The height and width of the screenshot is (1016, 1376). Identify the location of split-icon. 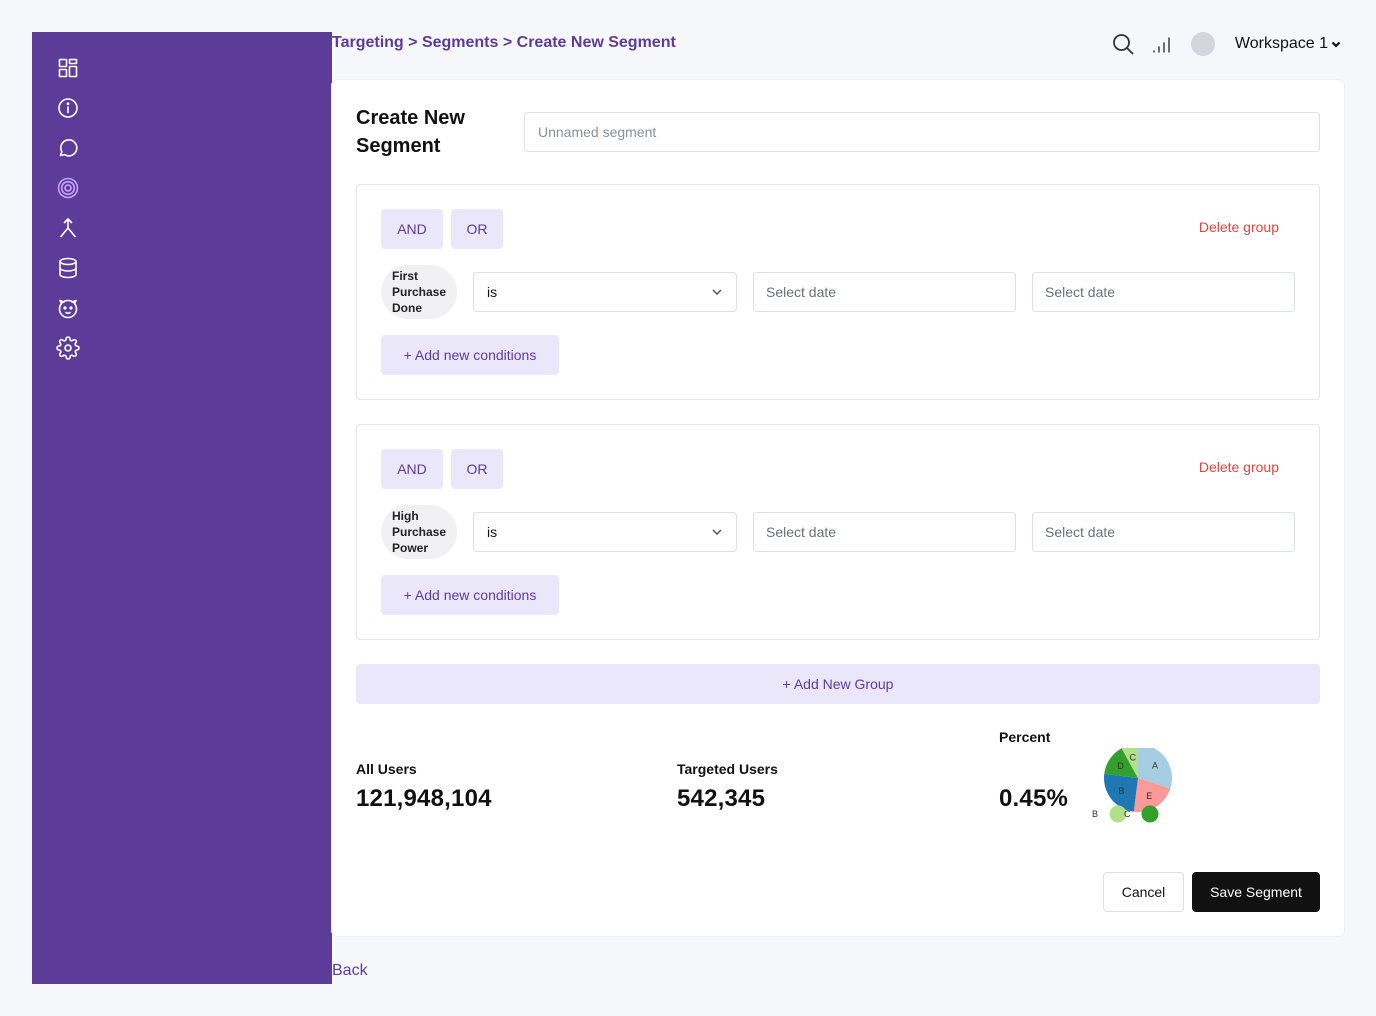
(68, 228).